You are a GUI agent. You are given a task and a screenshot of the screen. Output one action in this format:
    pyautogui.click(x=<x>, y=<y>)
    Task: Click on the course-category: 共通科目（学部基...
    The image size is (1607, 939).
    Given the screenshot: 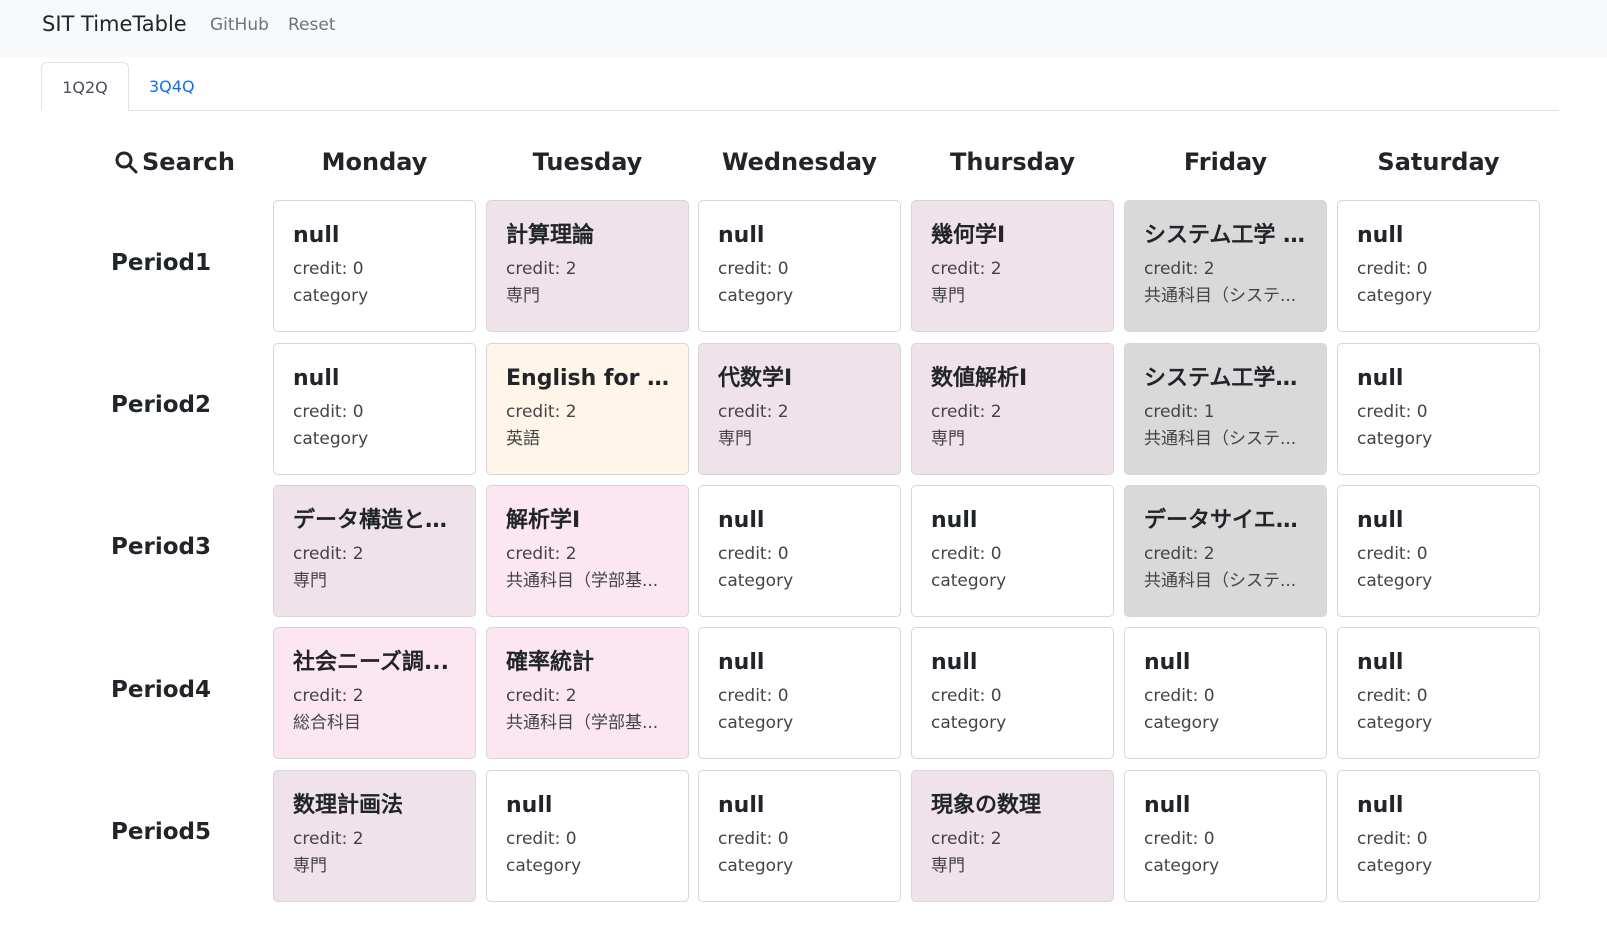 What is the action you would take?
    pyautogui.click(x=582, y=581)
    